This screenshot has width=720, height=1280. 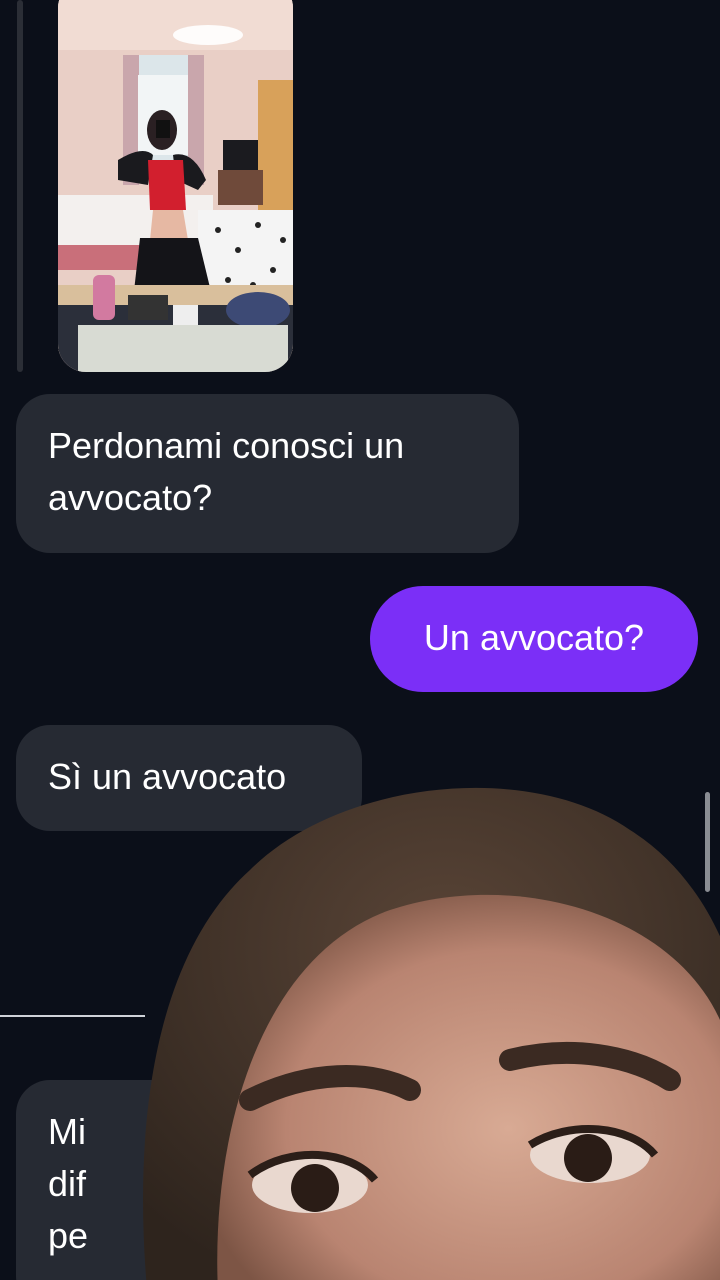 I want to click on incoming-message: Perdonami conosci un avvocato?, so click(x=267, y=473).